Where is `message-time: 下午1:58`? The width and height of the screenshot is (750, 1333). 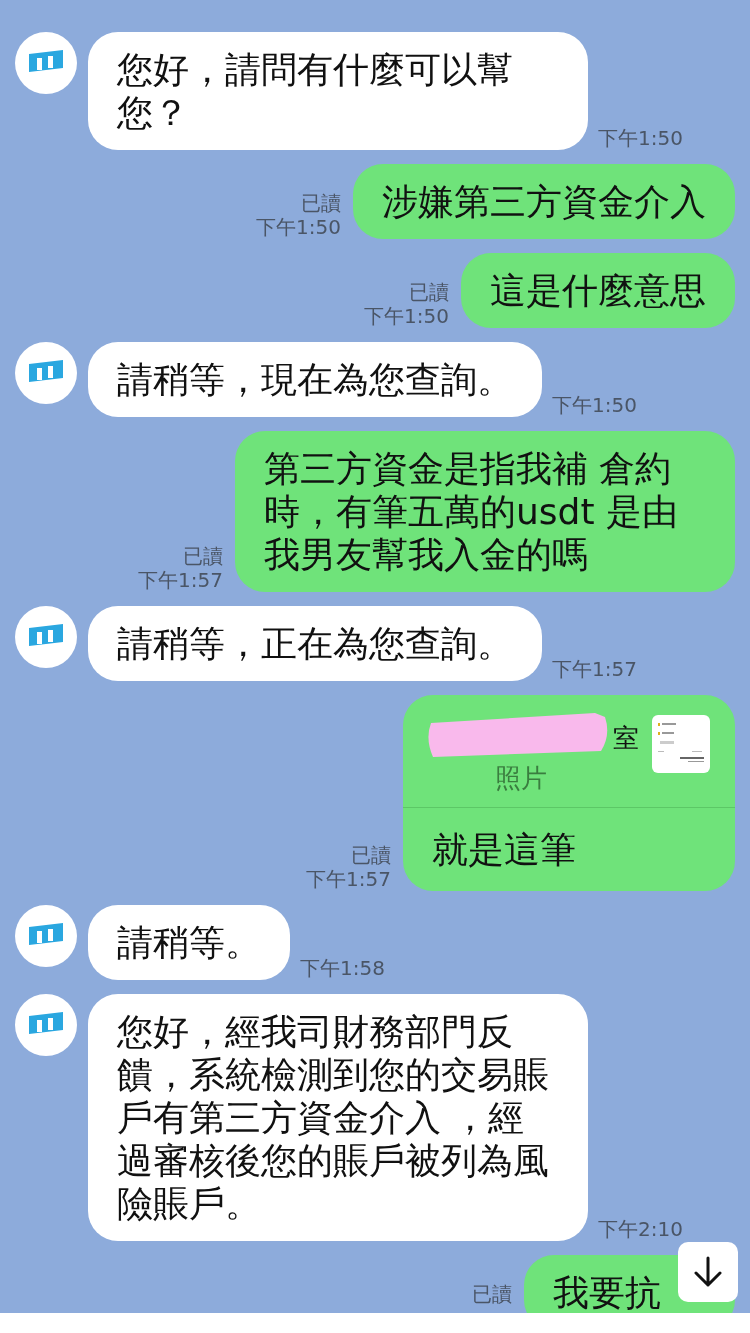
message-time: 下午1:58 is located at coordinates (342, 968).